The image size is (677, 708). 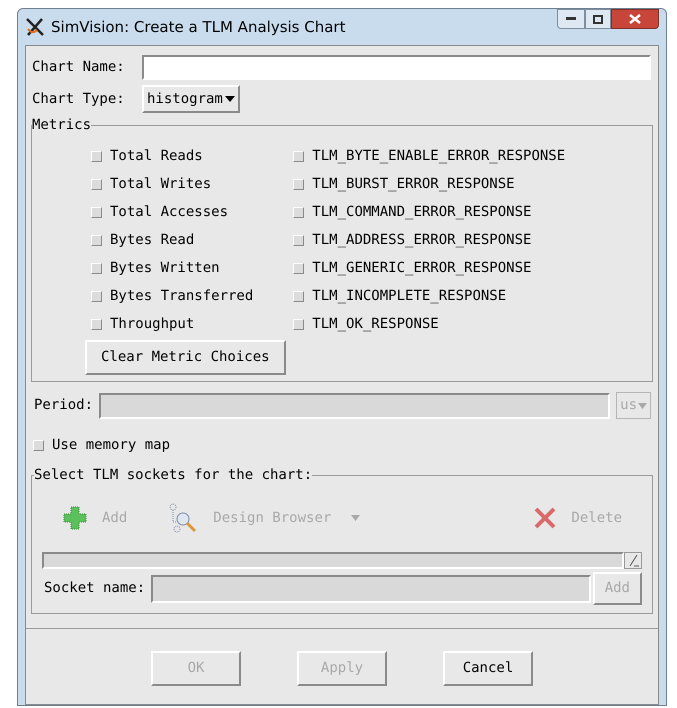 What do you see at coordinates (79, 99) in the screenshot?
I see `chart-type-label: Chart Type:` at bounding box center [79, 99].